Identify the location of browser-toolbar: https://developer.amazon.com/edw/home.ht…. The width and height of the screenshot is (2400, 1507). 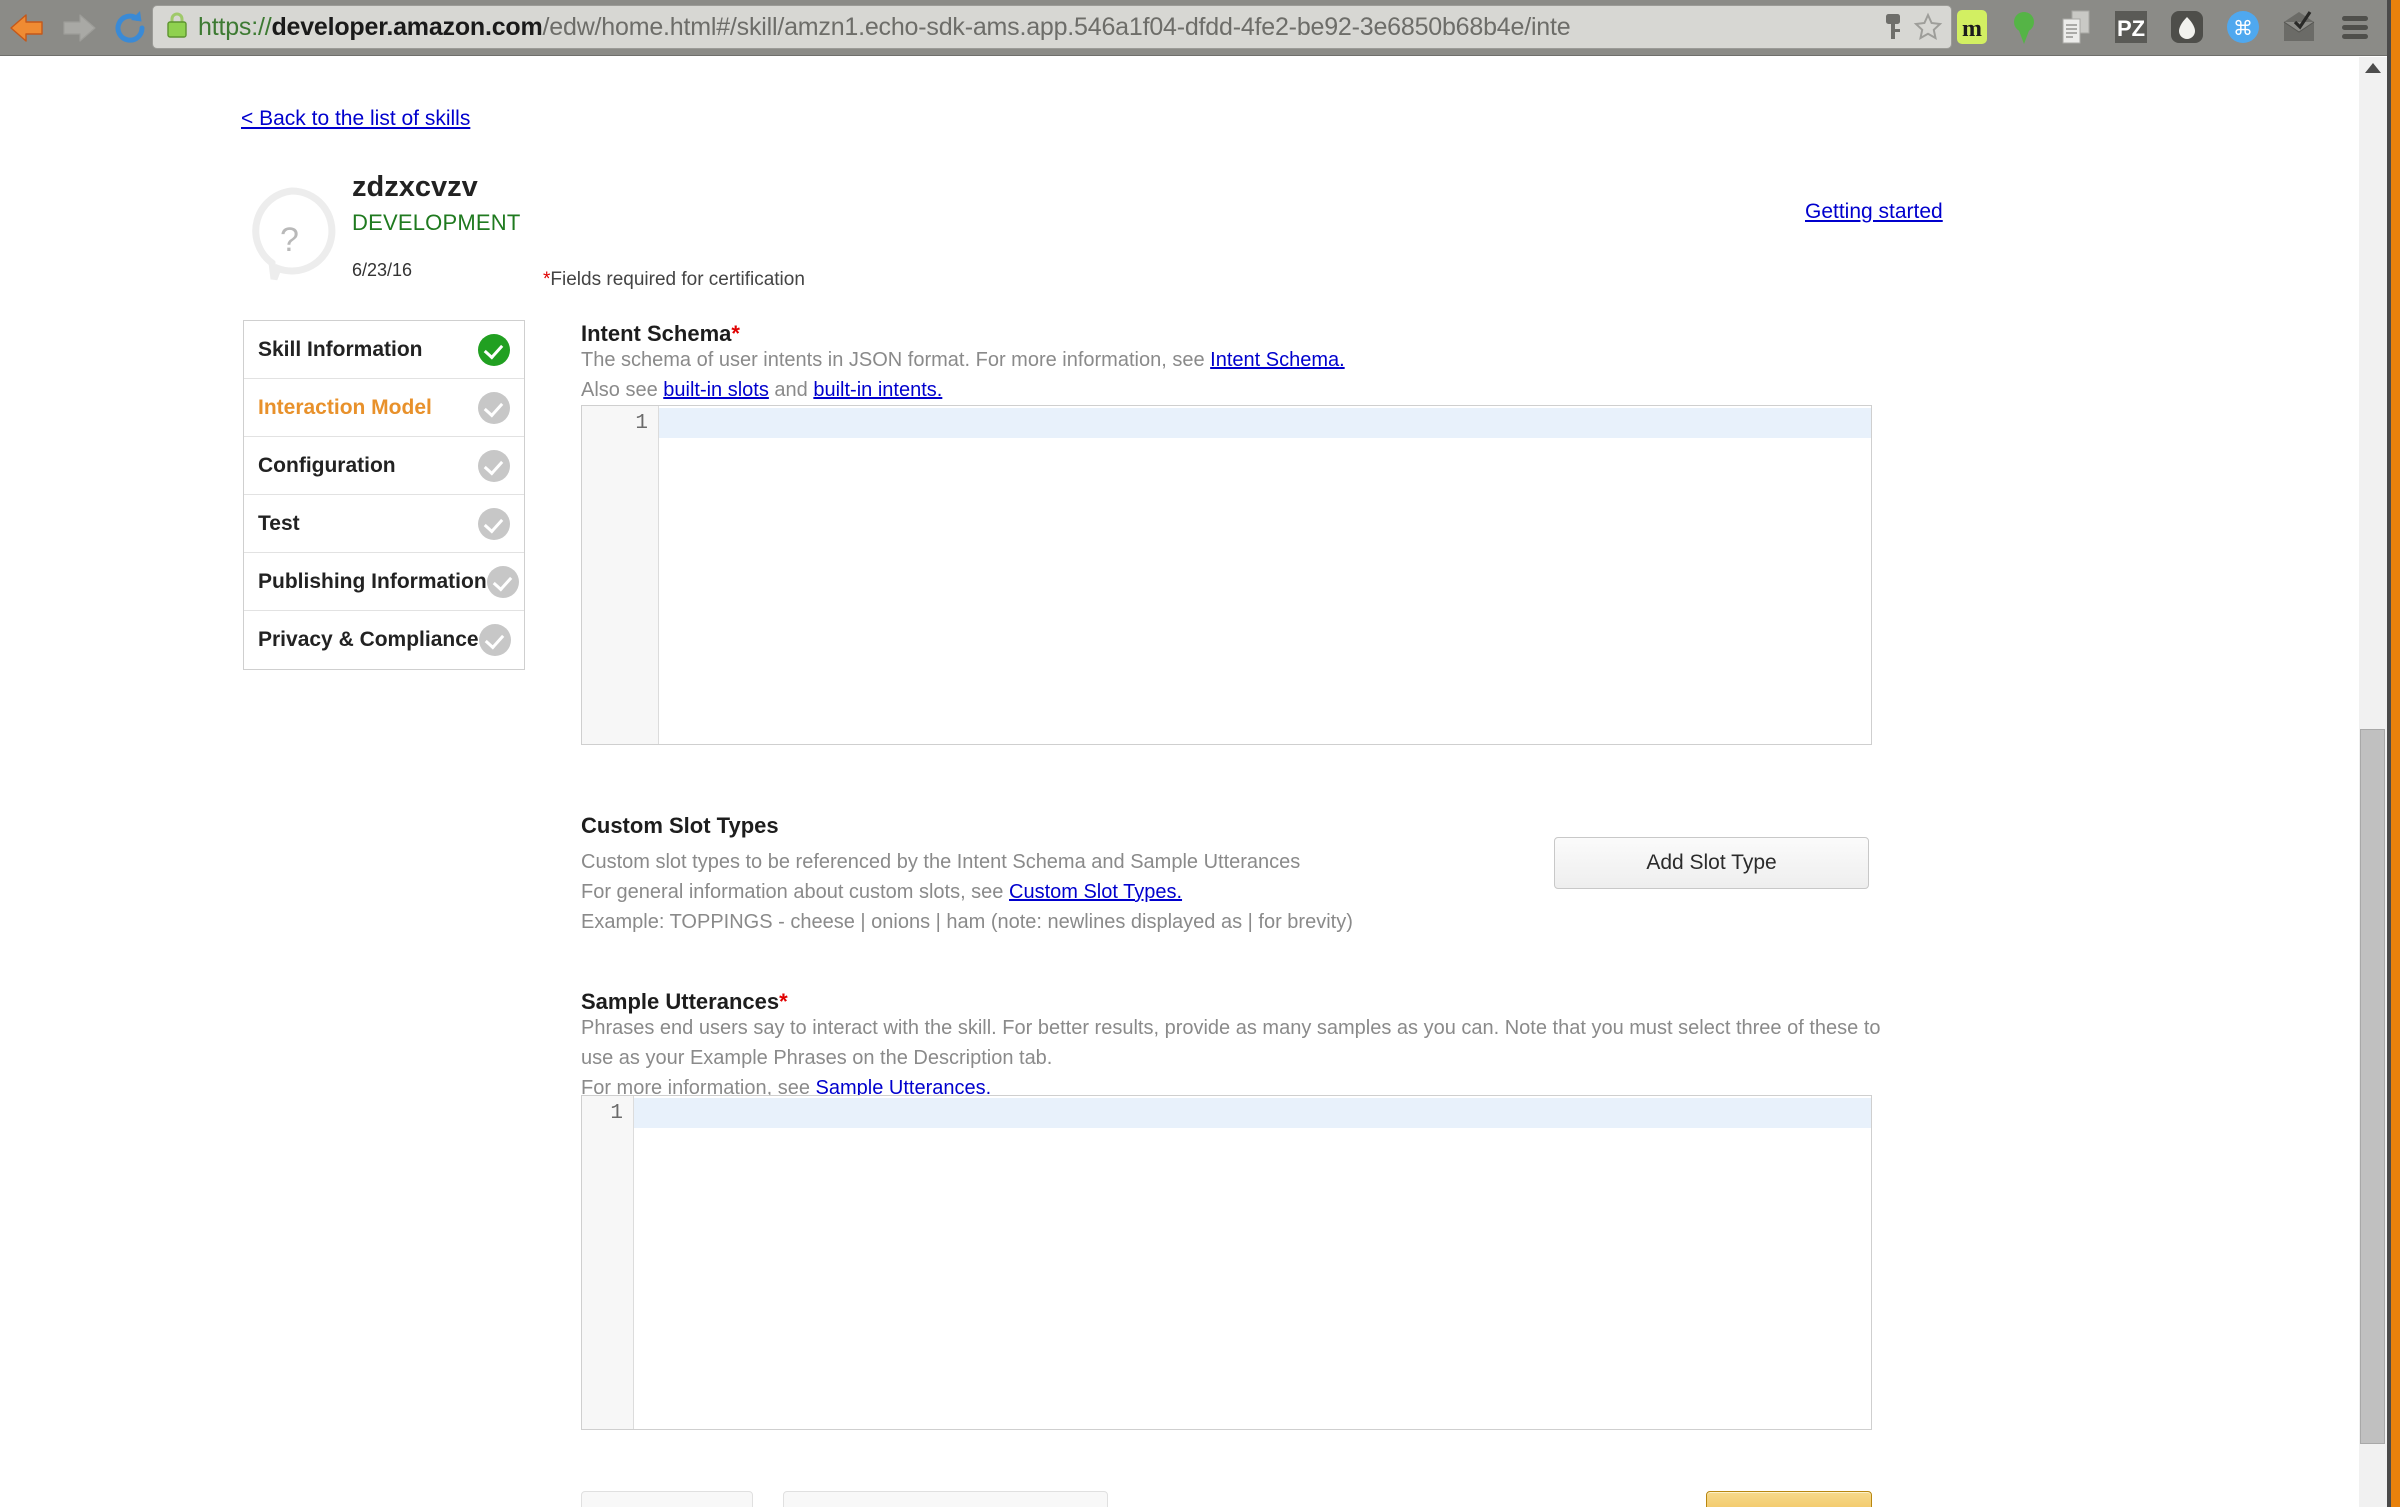
(1195, 28).